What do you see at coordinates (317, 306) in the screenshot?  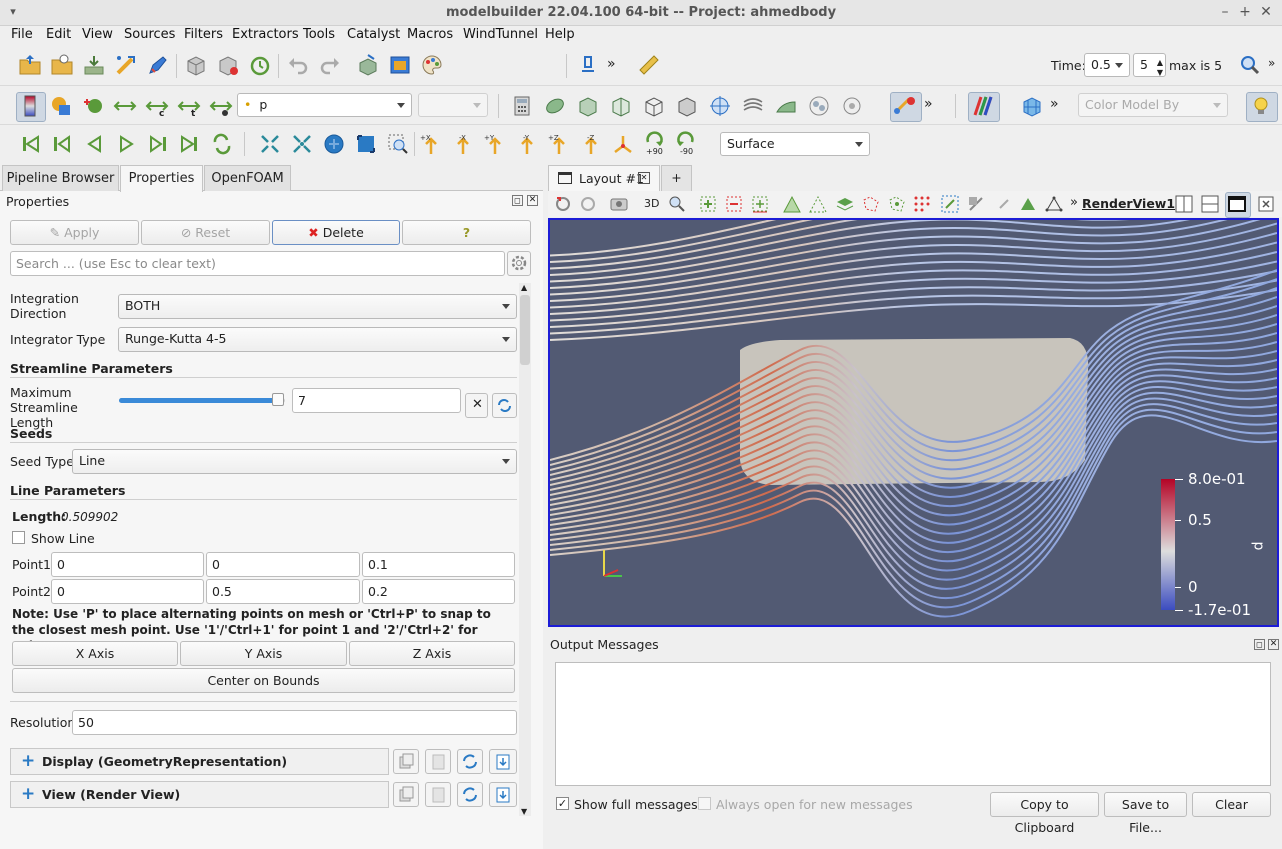 I see `integration-direction-combo: BOTH` at bounding box center [317, 306].